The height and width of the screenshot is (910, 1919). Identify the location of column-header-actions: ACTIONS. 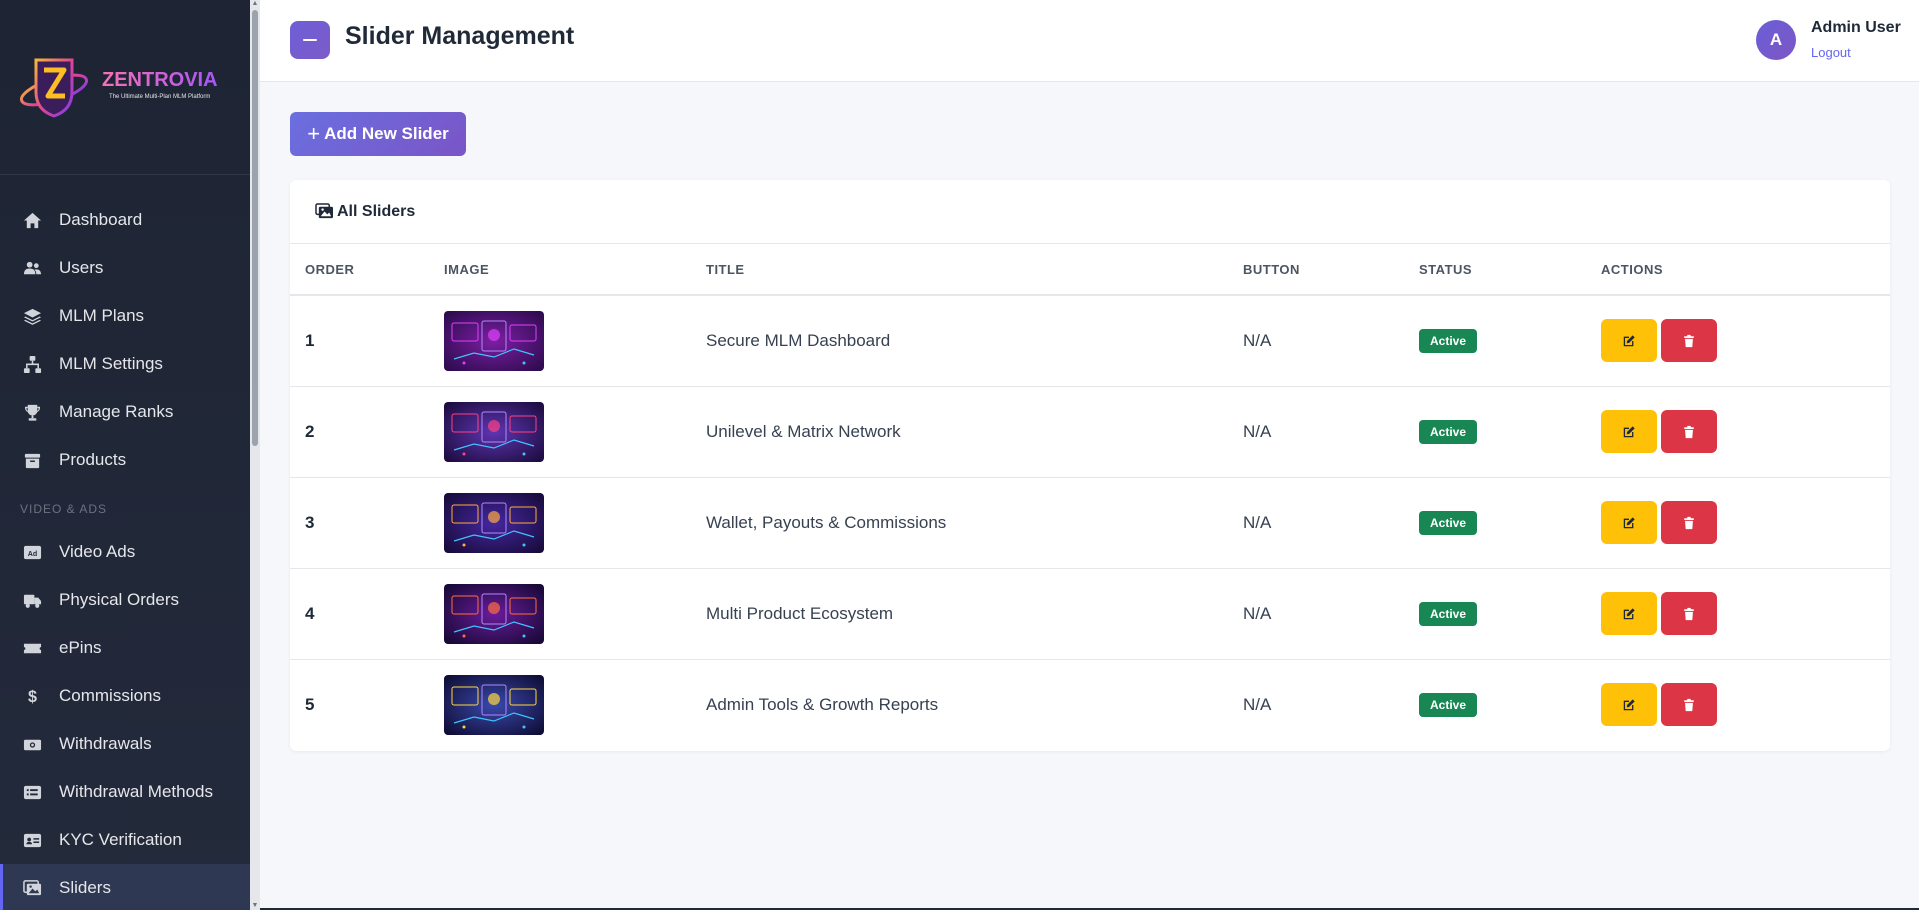
(1745, 270).